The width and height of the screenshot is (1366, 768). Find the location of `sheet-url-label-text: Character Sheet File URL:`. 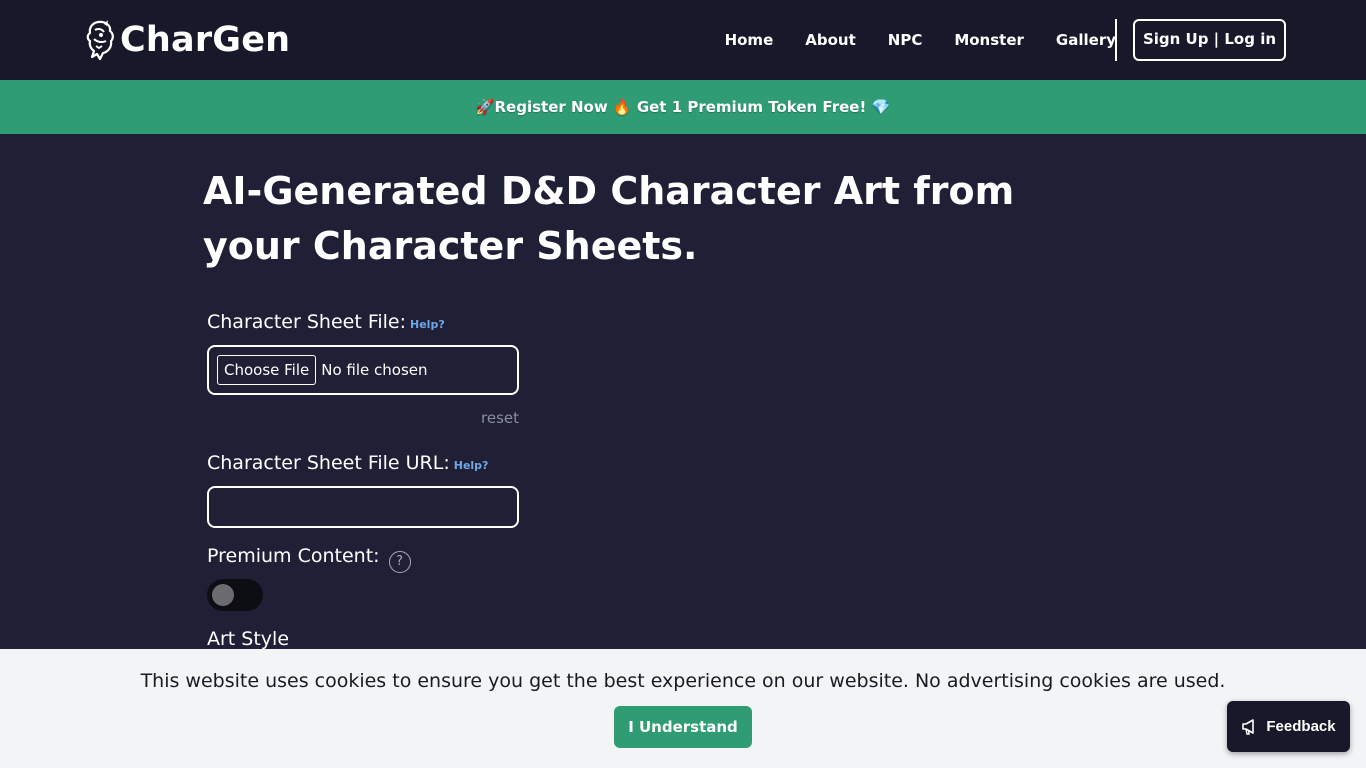

sheet-url-label-text: Character Sheet File URL: is located at coordinates (328, 463).